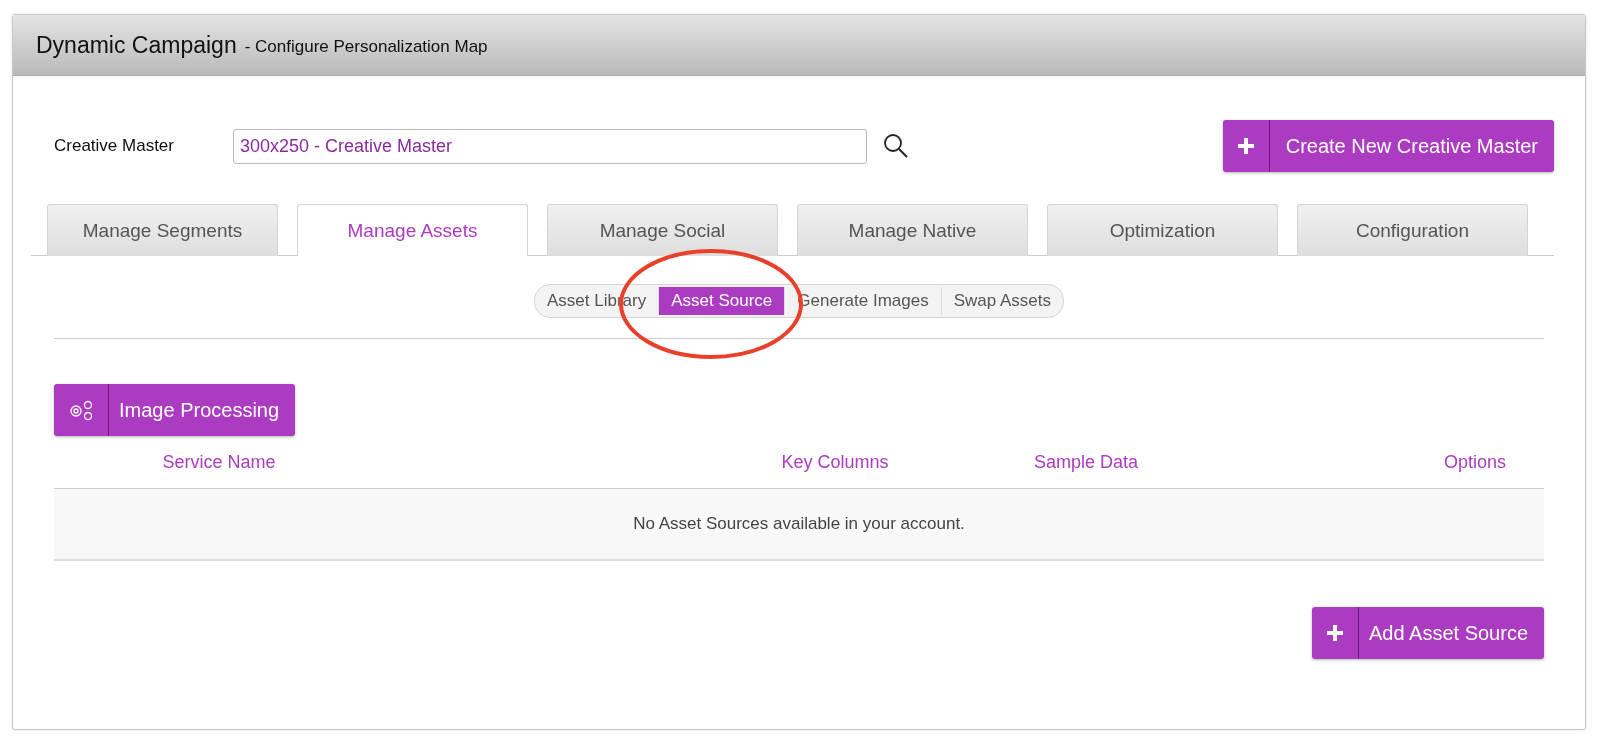  I want to click on segment-tab: Asset Source, so click(721, 301).